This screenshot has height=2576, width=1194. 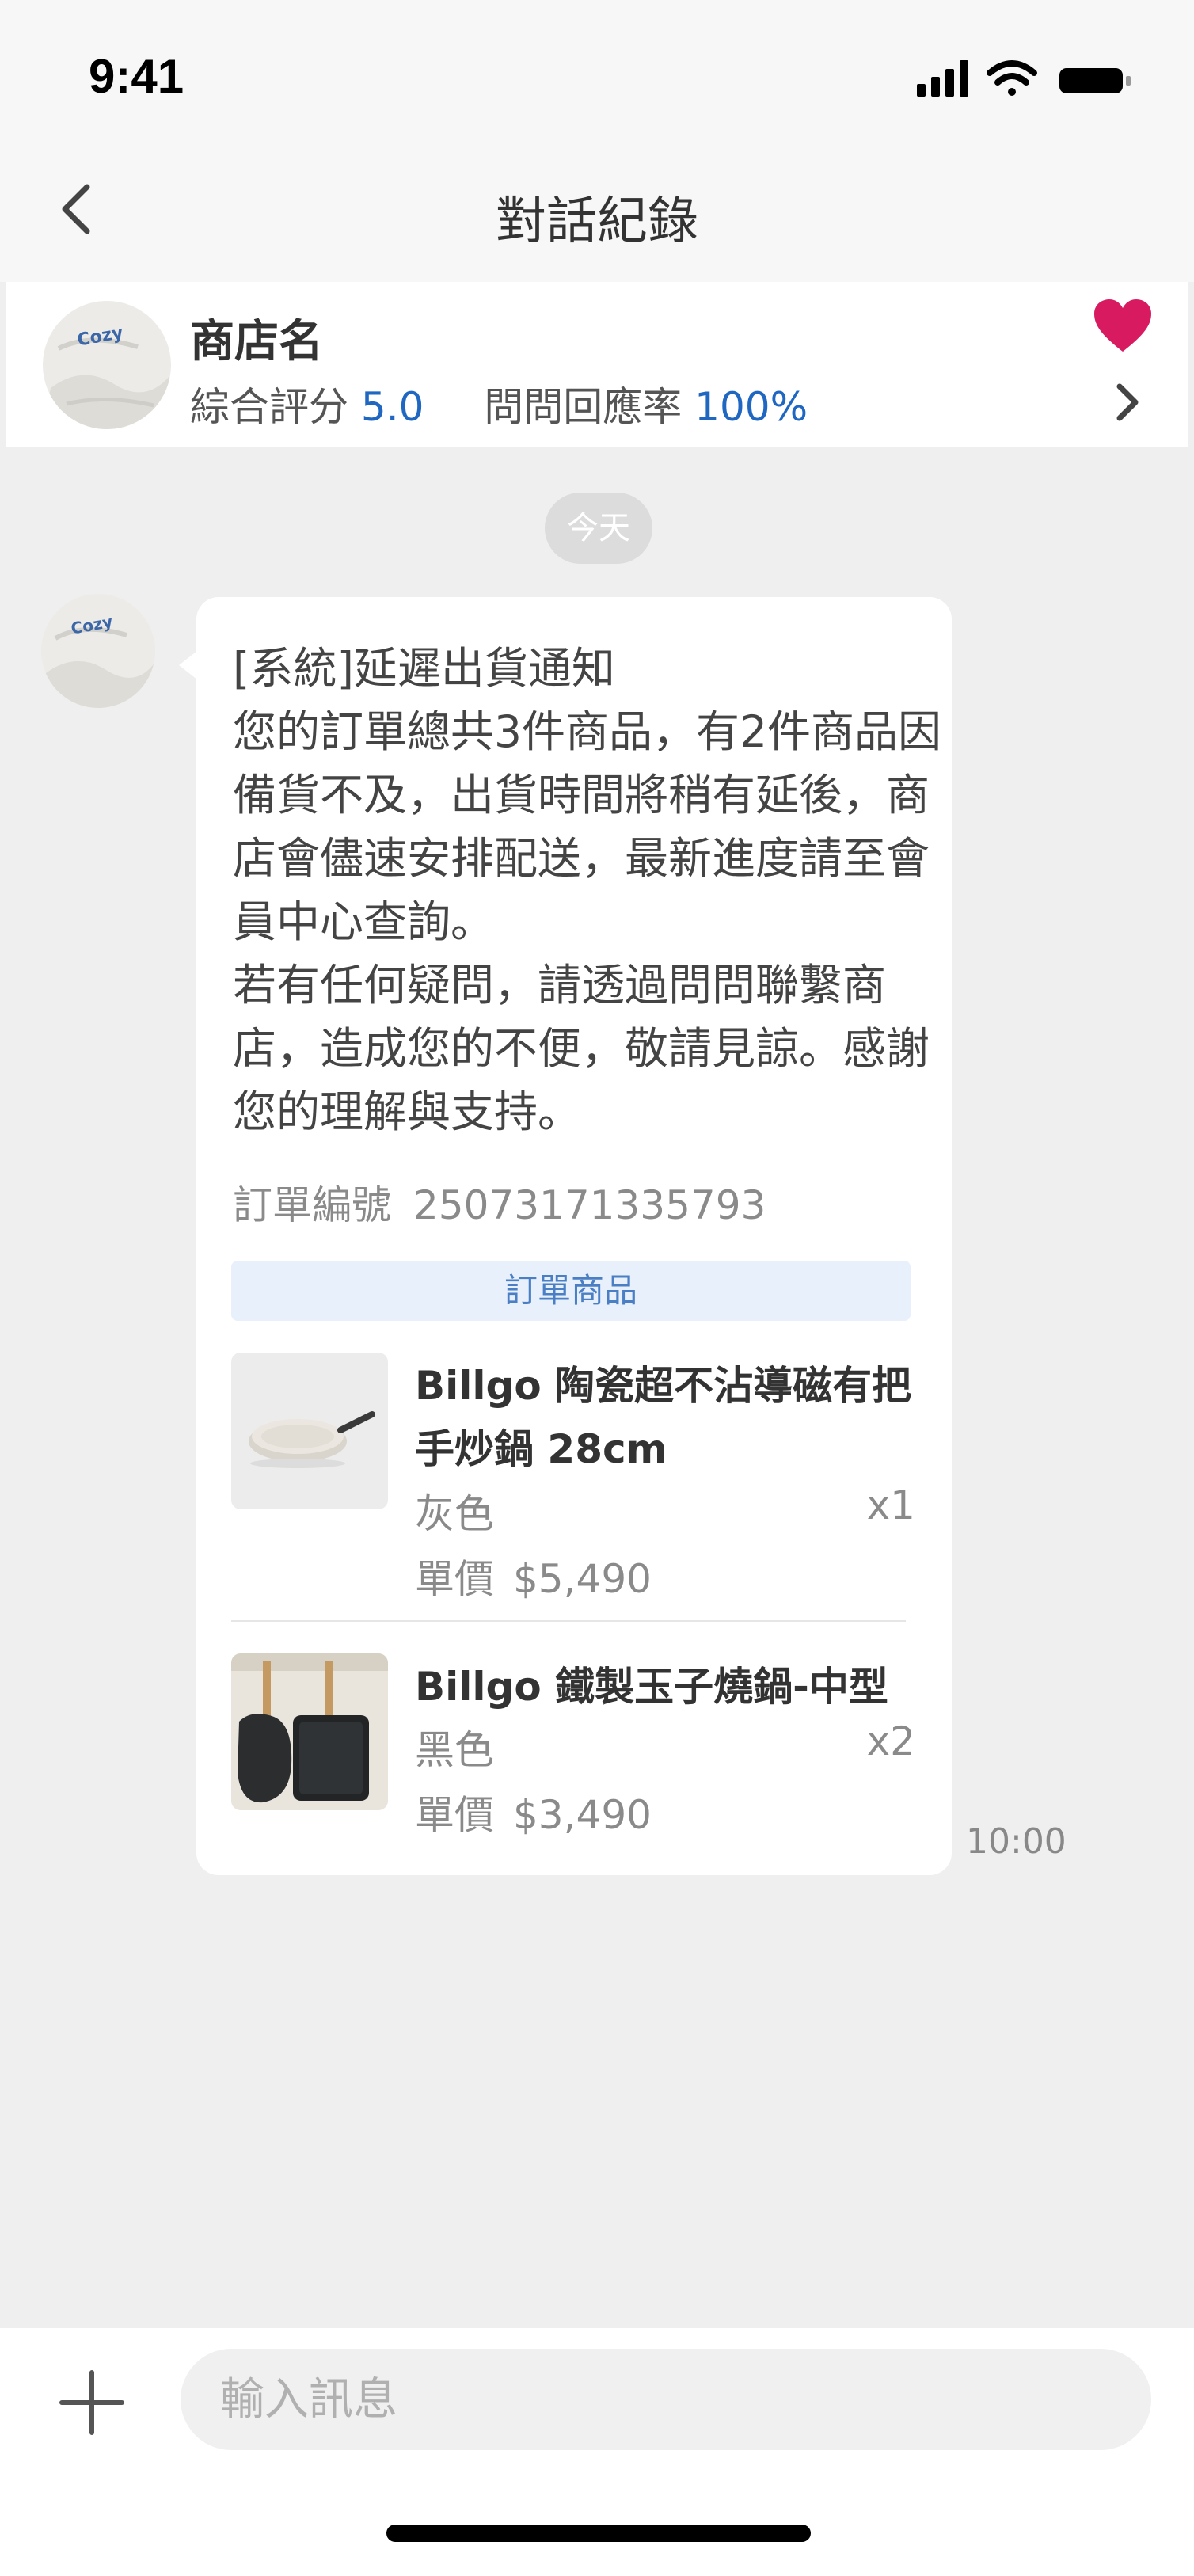 What do you see at coordinates (582, 1815) in the screenshot?
I see `price-value: $3,490` at bounding box center [582, 1815].